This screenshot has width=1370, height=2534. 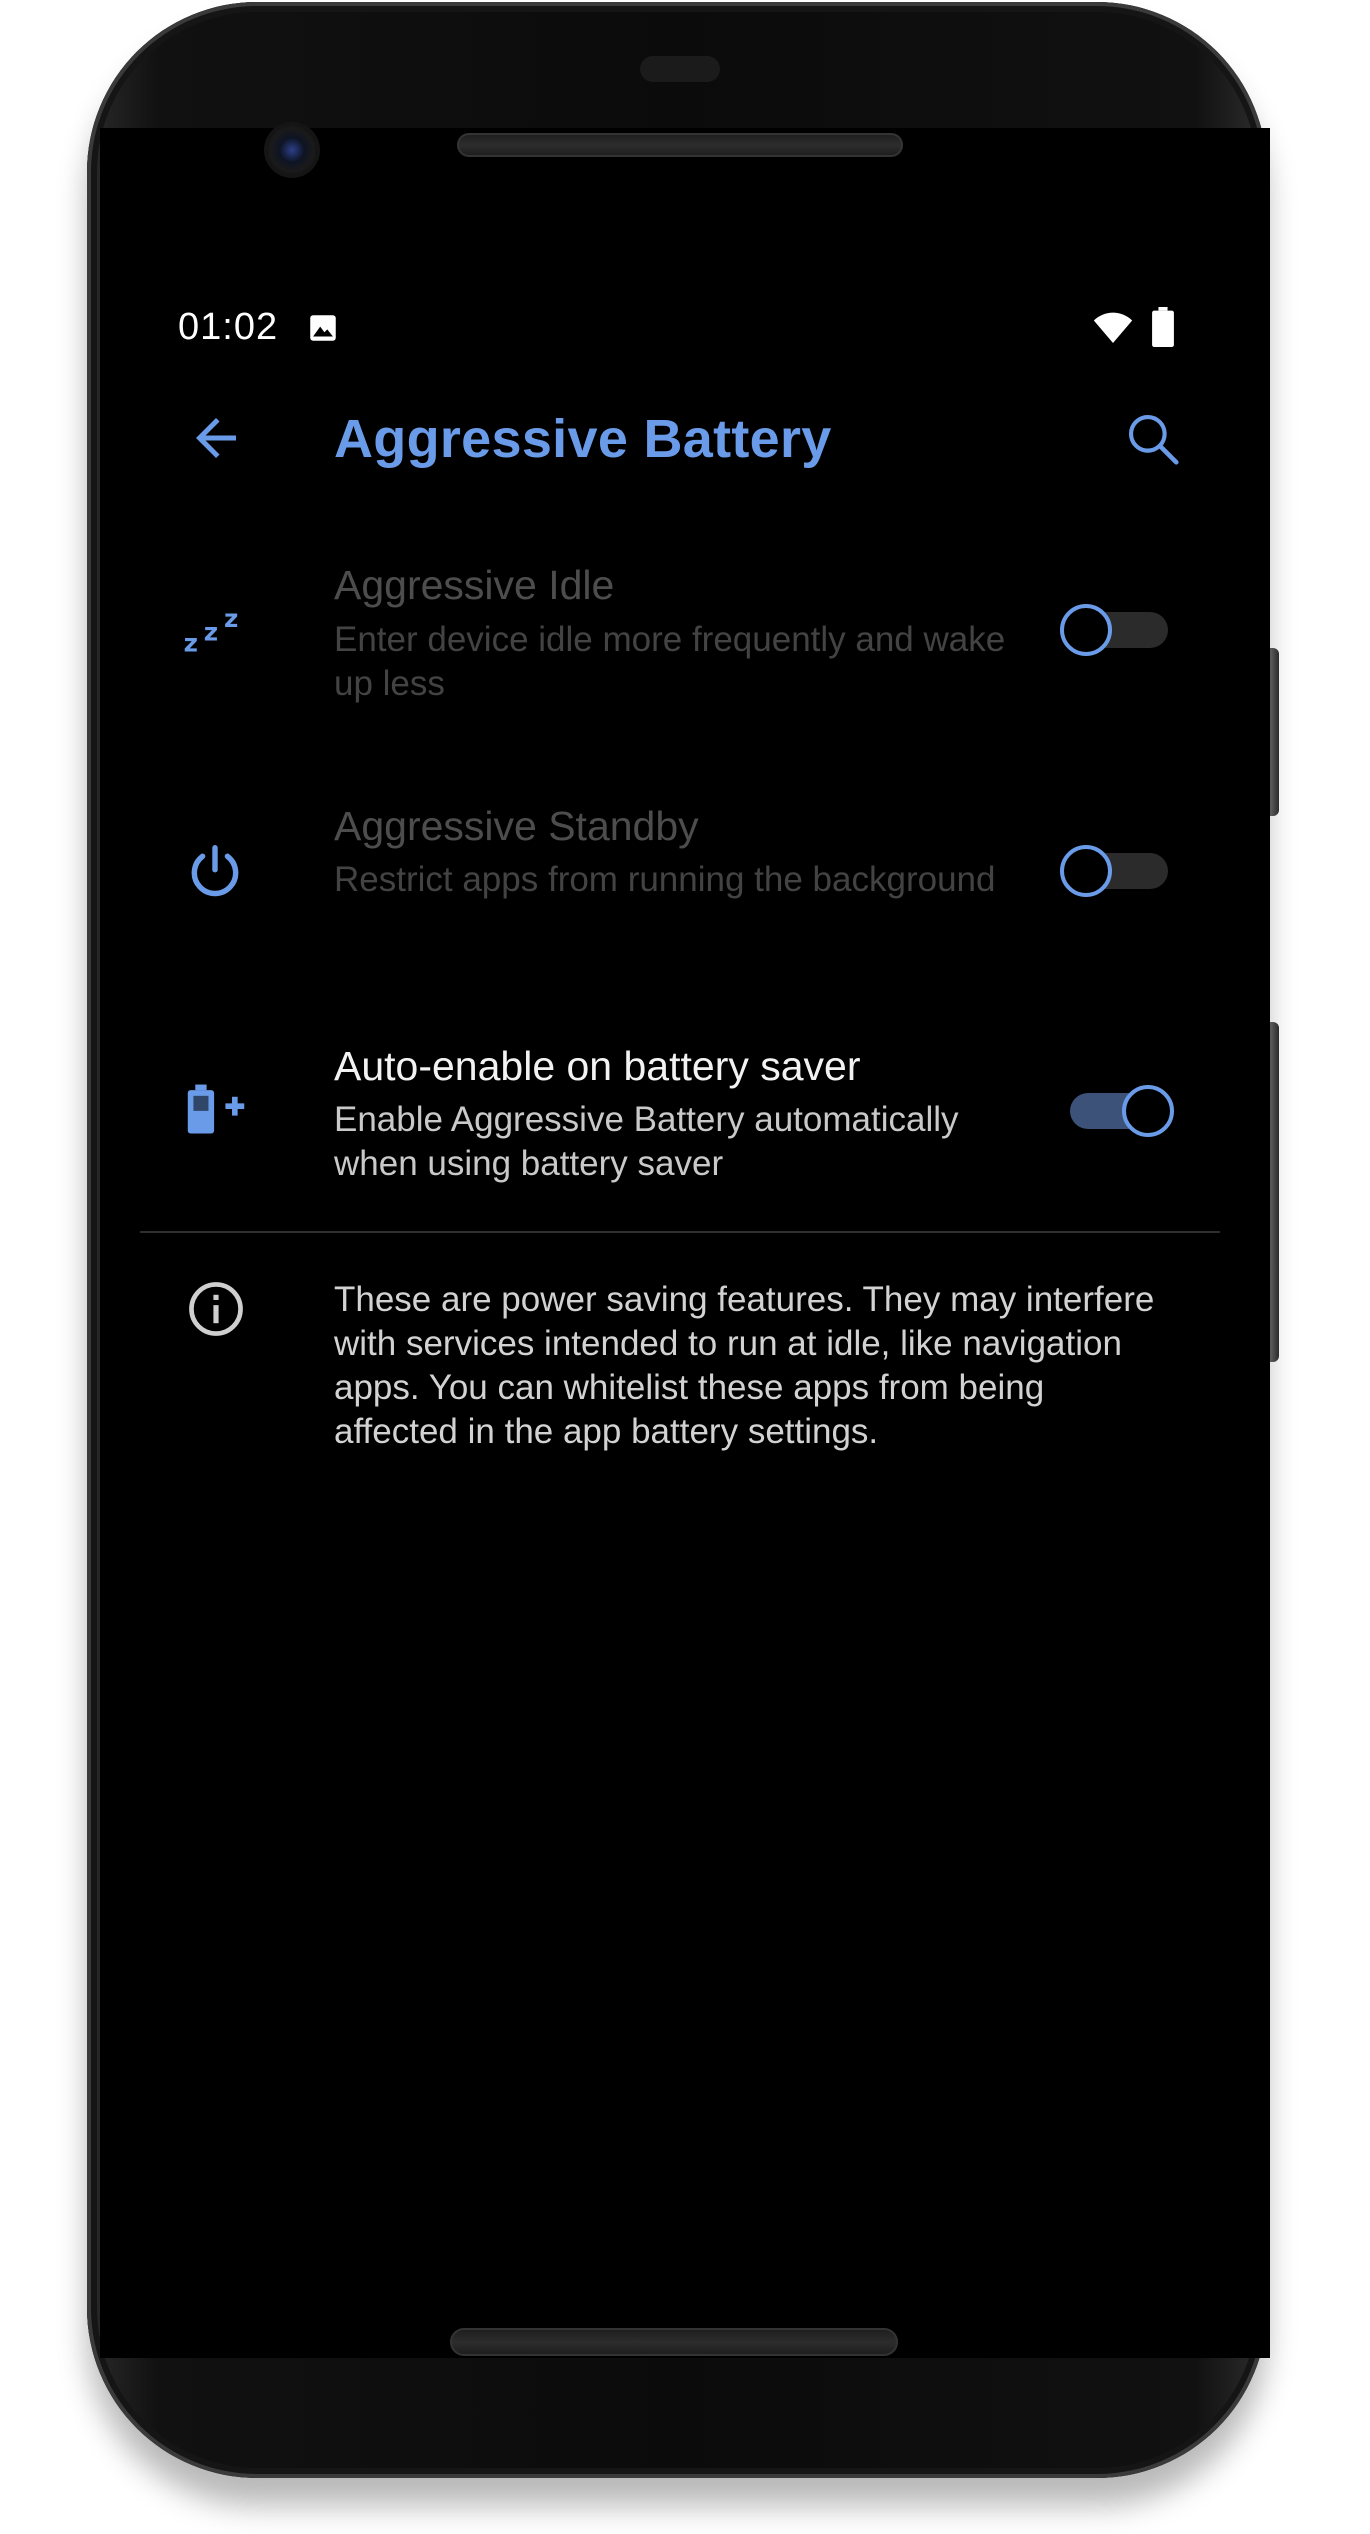 I want to click on auto-enable-toggle, so click(x=1122, y=1111).